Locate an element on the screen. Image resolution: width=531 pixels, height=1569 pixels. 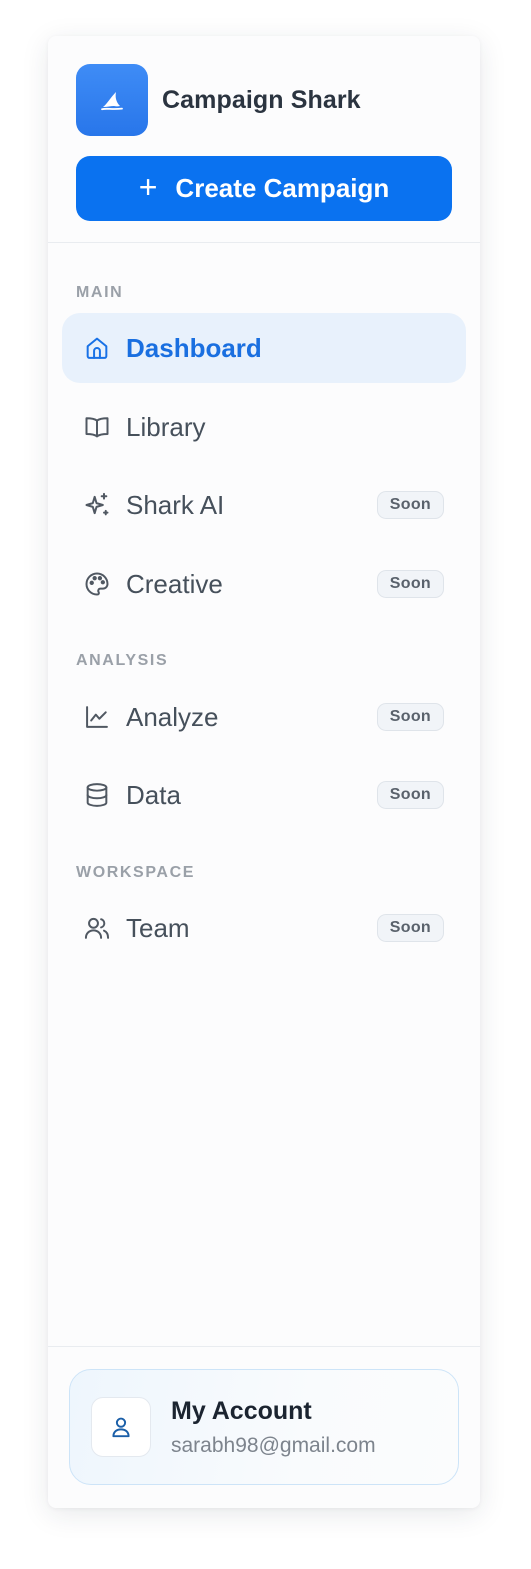
nav-item-dashboard: Dashboard is located at coordinates (264, 348).